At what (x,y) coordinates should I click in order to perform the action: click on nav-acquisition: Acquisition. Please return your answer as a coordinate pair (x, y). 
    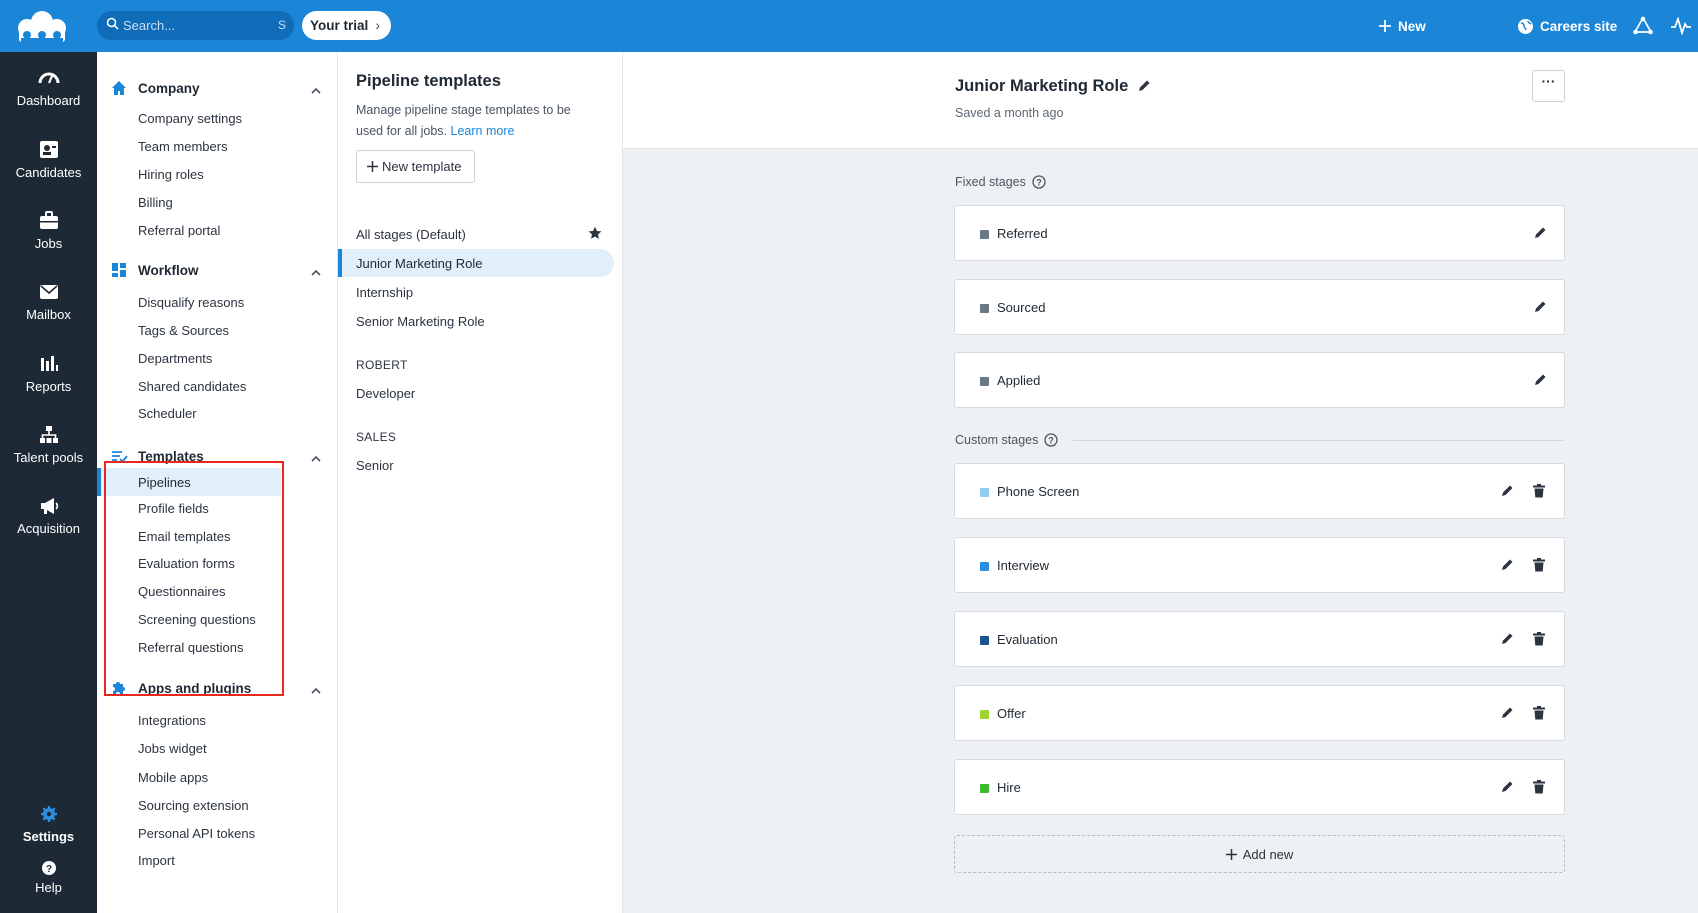
    Looking at the image, I should click on (48, 515).